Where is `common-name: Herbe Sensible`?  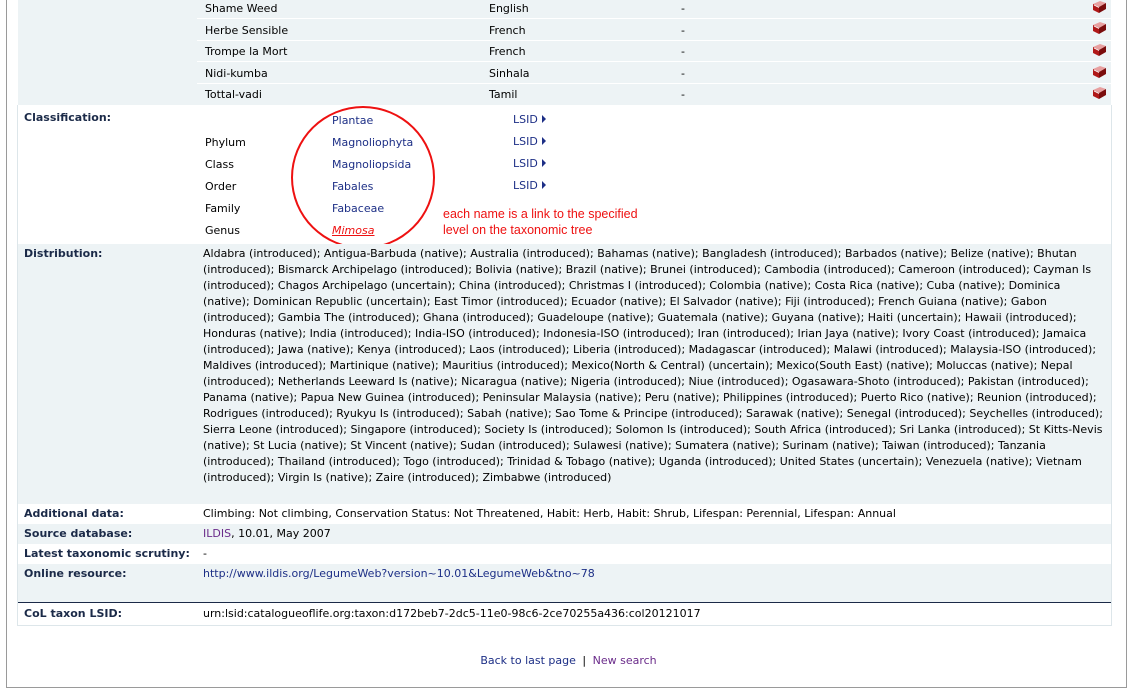
common-name: Herbe Sensible is located at coordinates (247, 30).